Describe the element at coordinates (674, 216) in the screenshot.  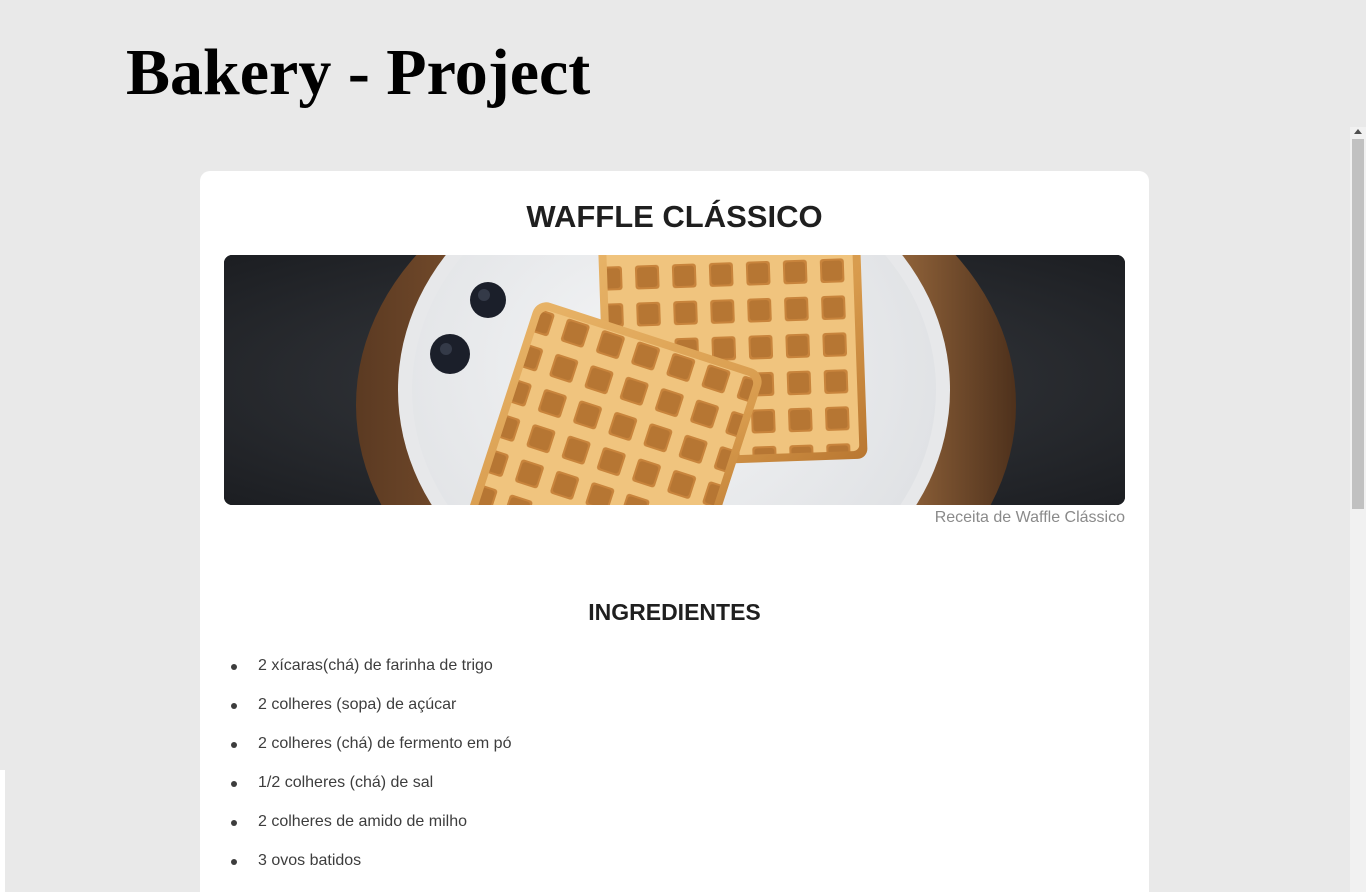
I see `recipe-title: WAFFLE CLÁSSICO` at that location.